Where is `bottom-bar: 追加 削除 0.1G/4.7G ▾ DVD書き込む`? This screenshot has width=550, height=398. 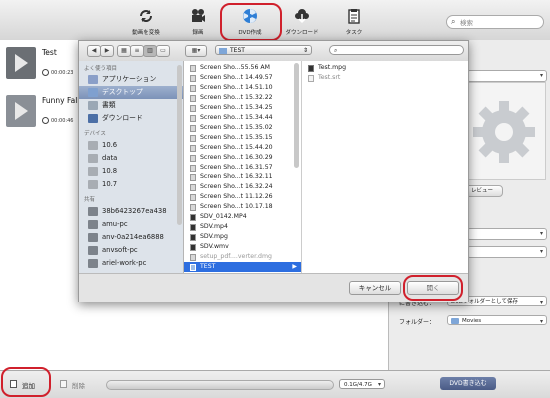
bottom-bar: 追加 削除 0.1G/4.7G ▾ DVD書き込む is located at coordinates (275, 382).